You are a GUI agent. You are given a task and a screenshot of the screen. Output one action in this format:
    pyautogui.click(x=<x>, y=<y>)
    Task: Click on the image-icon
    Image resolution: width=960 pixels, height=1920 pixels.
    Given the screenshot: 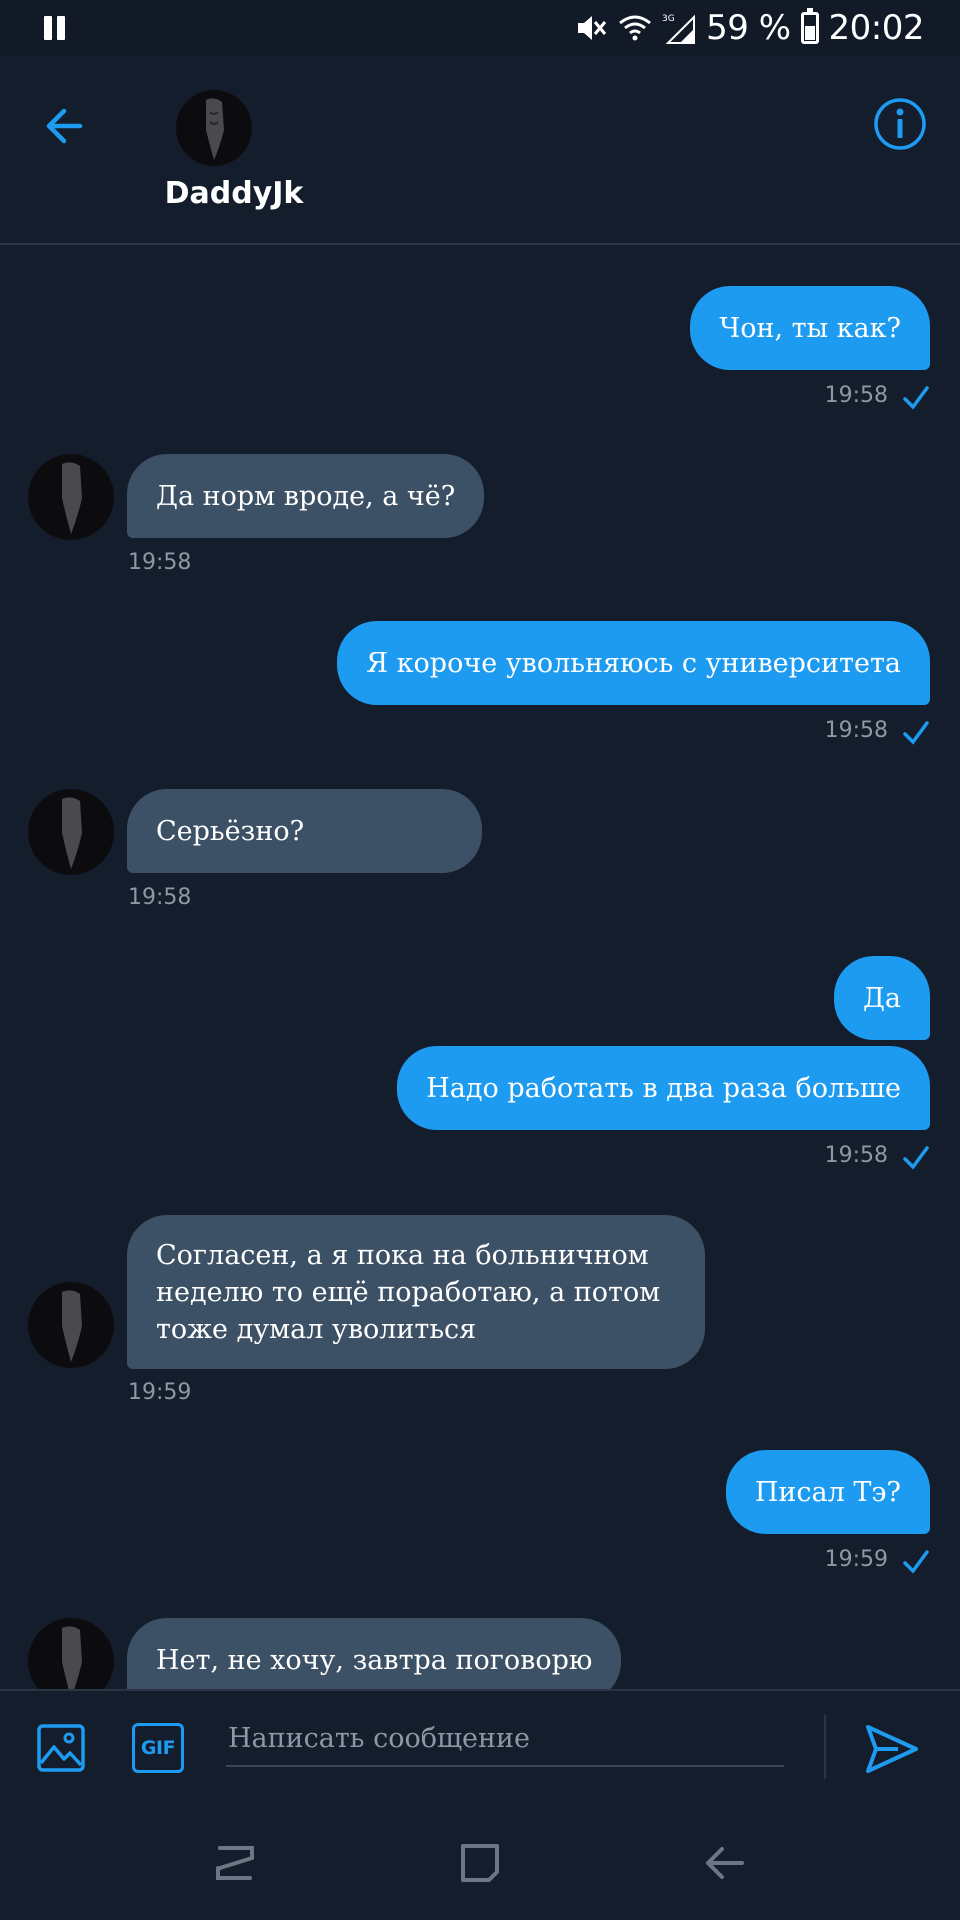 What is the action you would take?
    pyautogui.click(x=61, y=1748)
    